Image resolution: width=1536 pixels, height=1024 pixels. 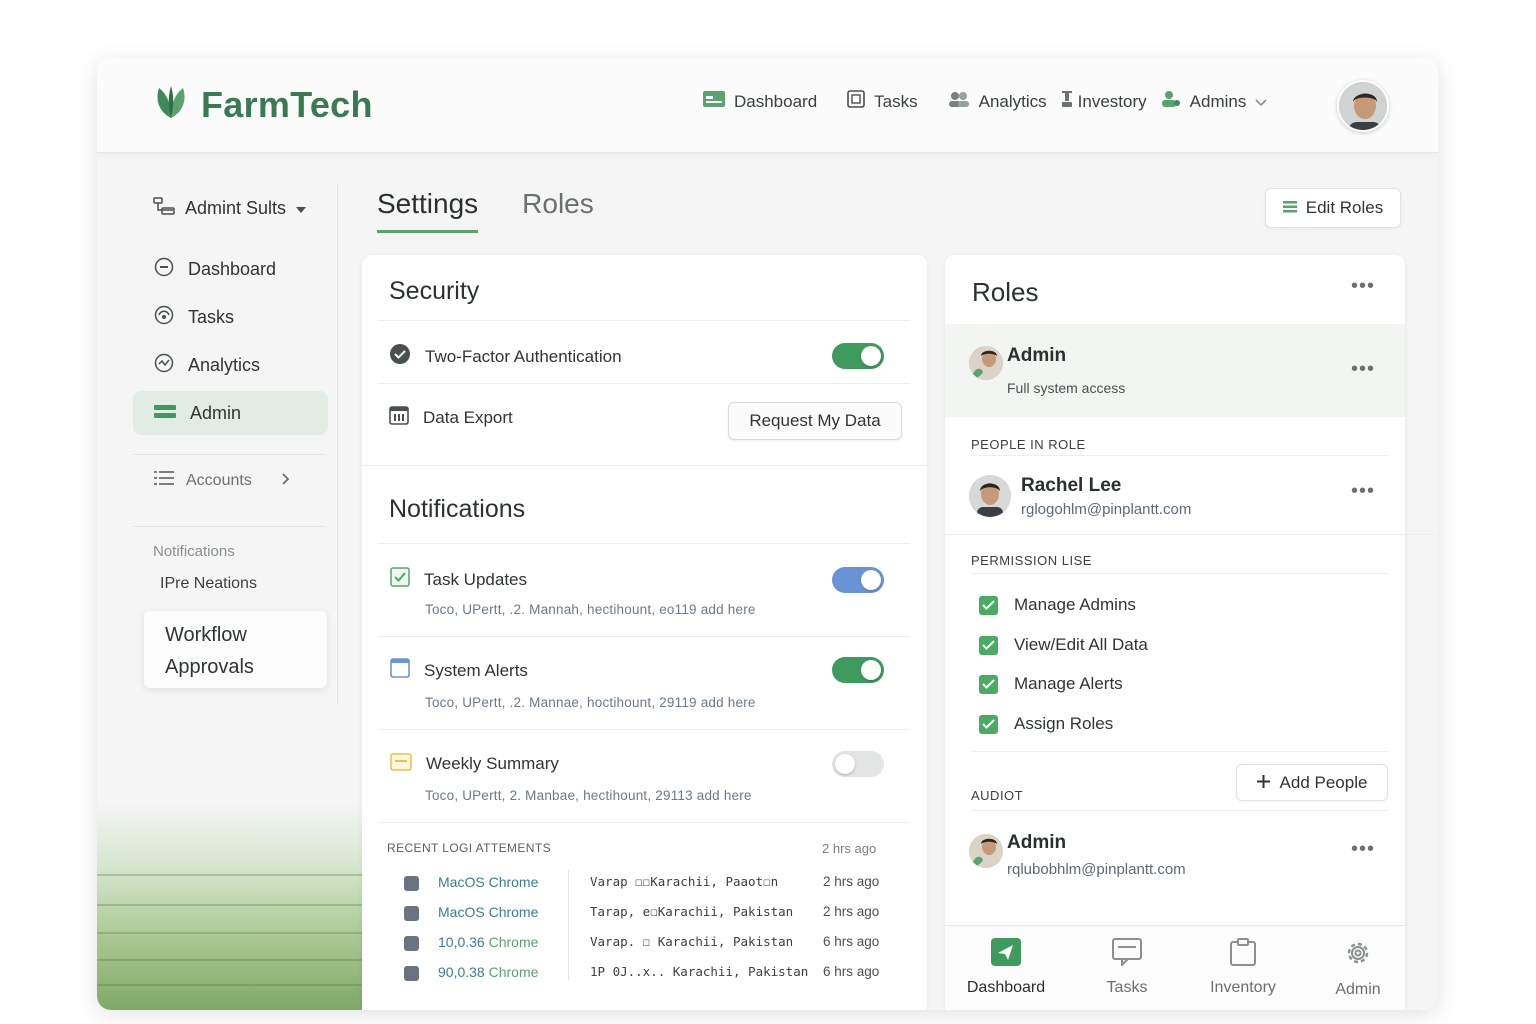 What do you see at coordinates (858, 764) in the screenshot?
I see `weekly-summary-toggle` at bounding box center [858, 764].